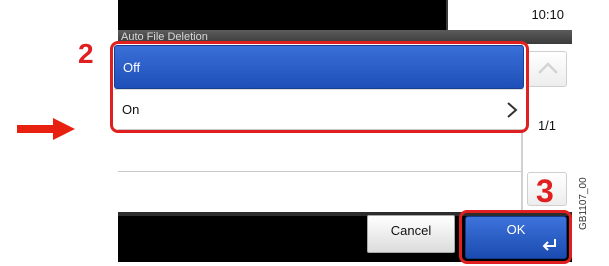  Describe the element at coordinates (46, 129) in the screenshot. I see `pointer-arrow-icon` at that location.